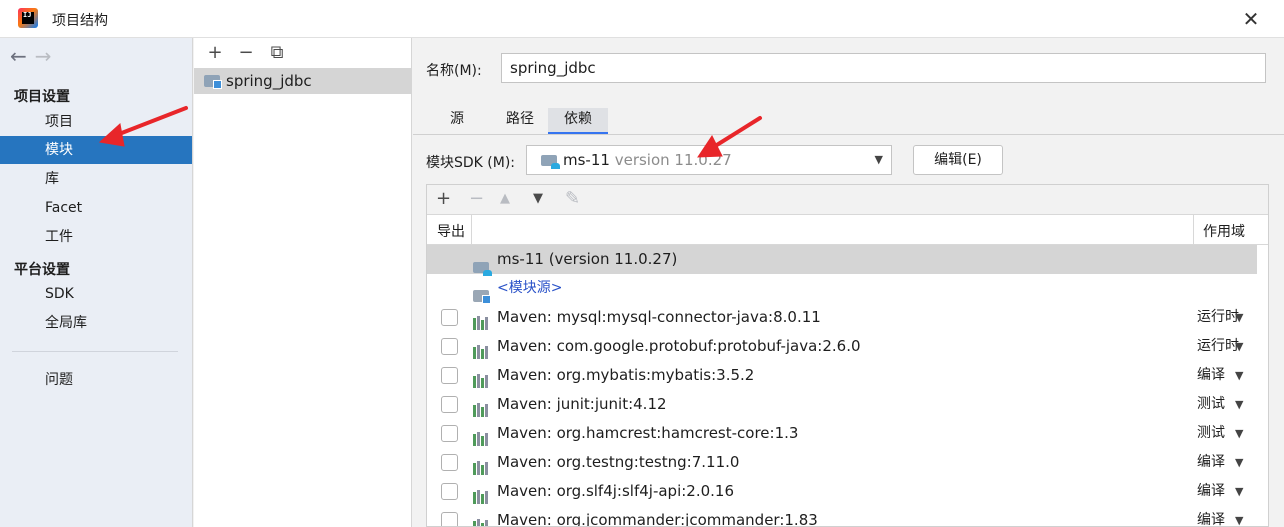 Image resolution: width=1284 pixels, height=527 pixels. What do you see at coordinates (96, 122) in the screenshot?
I see `nav-item-project: 项目` at bounding box center [96, 122].